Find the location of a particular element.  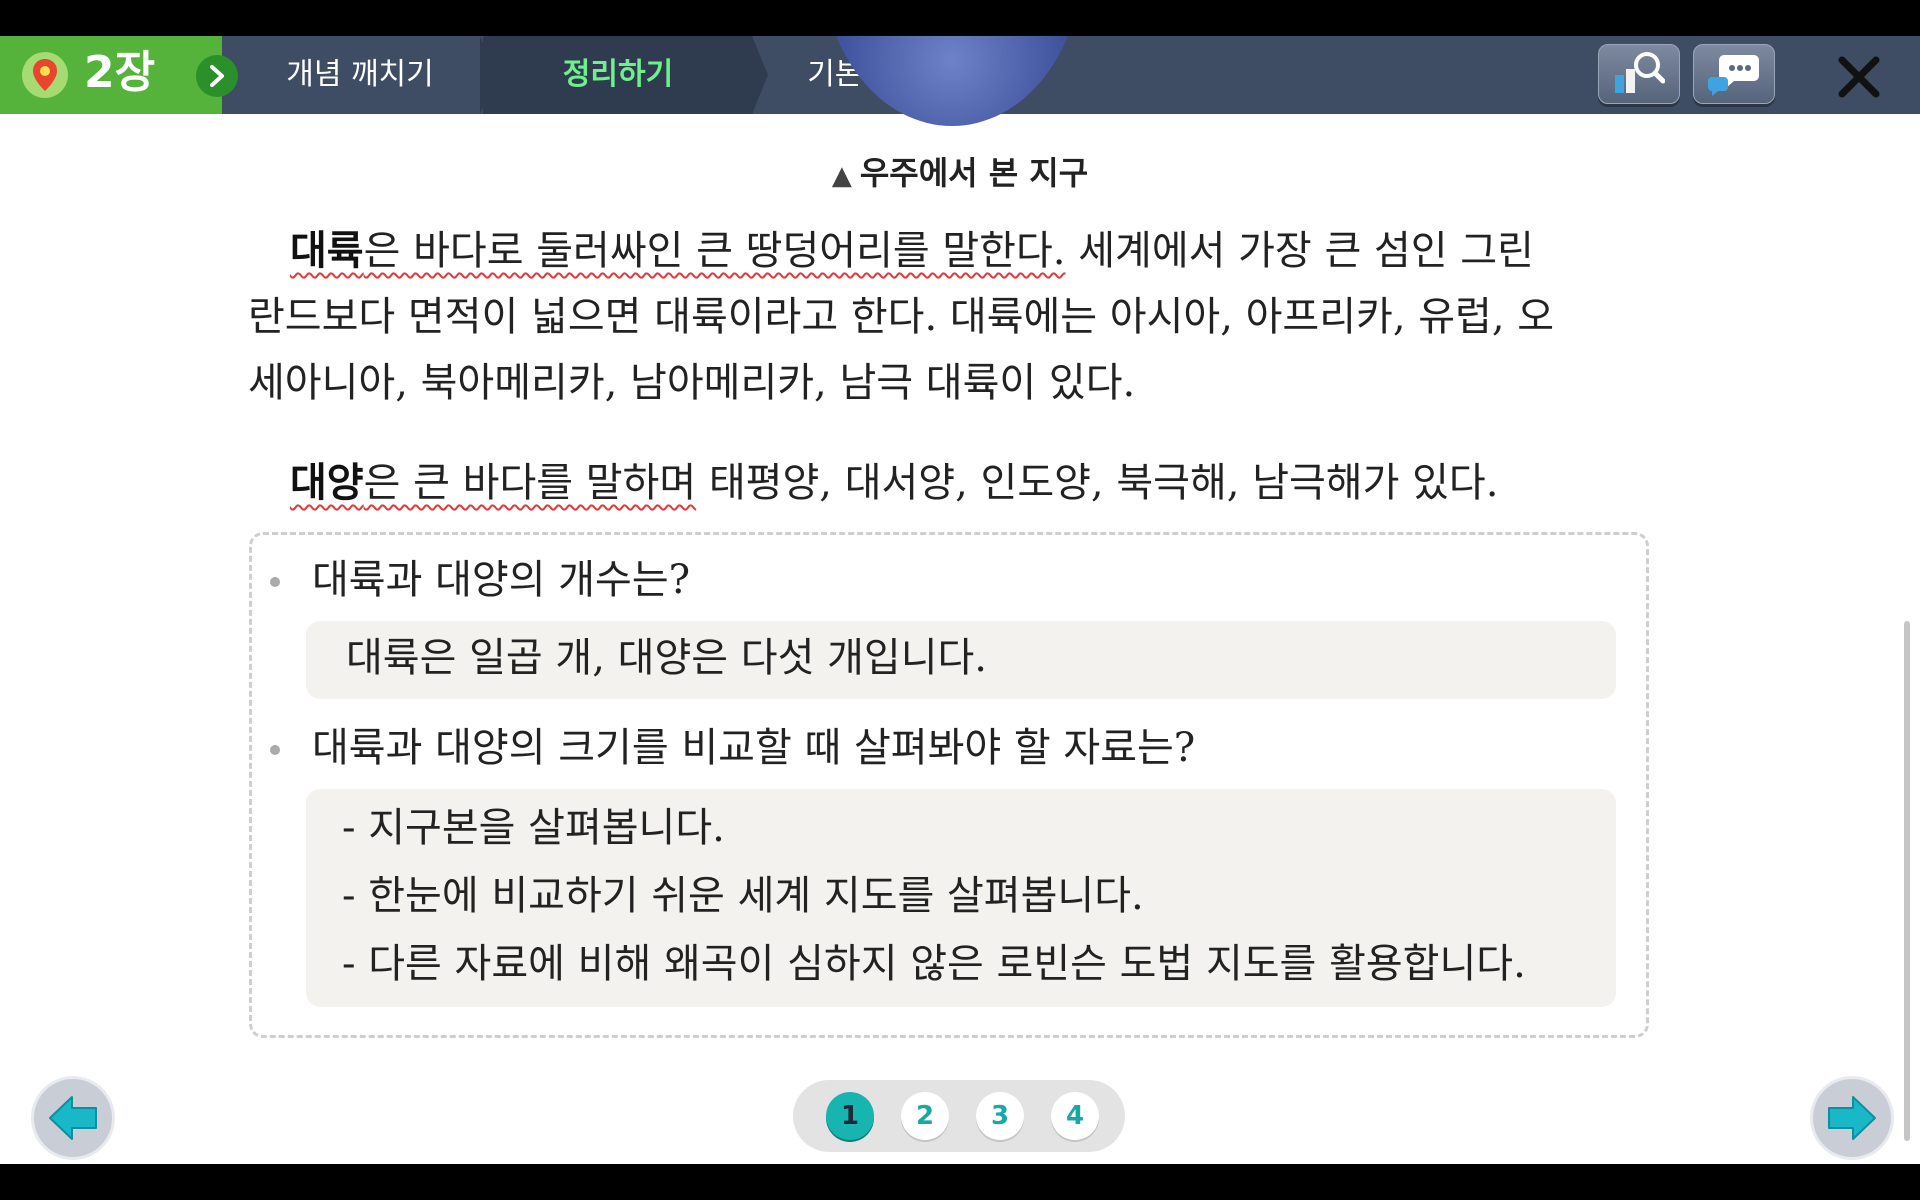

chapter-badge: 2장 is located at coordinates (119, 75).